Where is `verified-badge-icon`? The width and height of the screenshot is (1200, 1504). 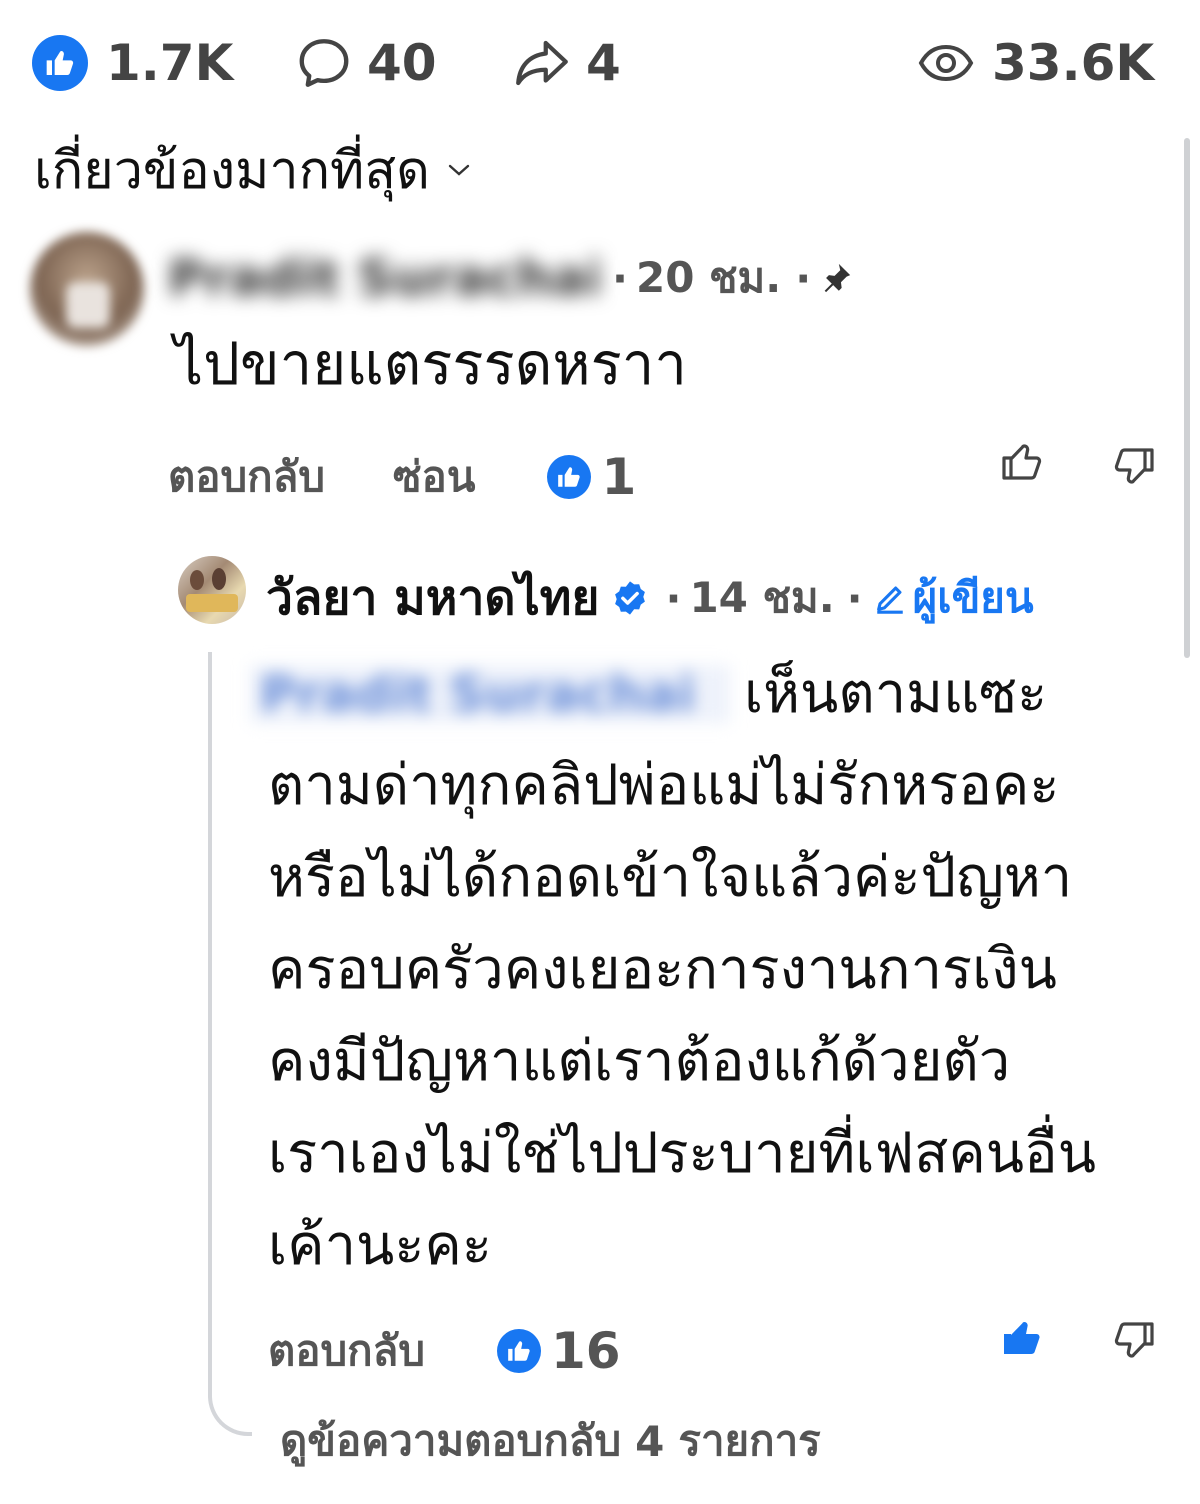
verified-badge-icon is located at coordinates (630, 598).